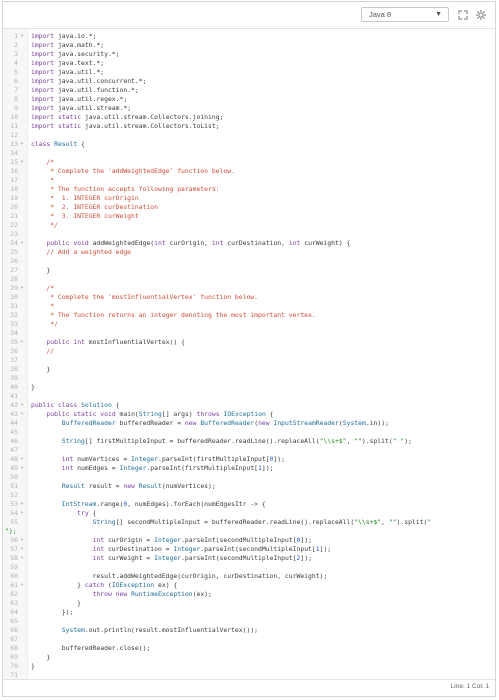  I want to click on code-line: 13 ▾ class Result {, so click(249, 144).